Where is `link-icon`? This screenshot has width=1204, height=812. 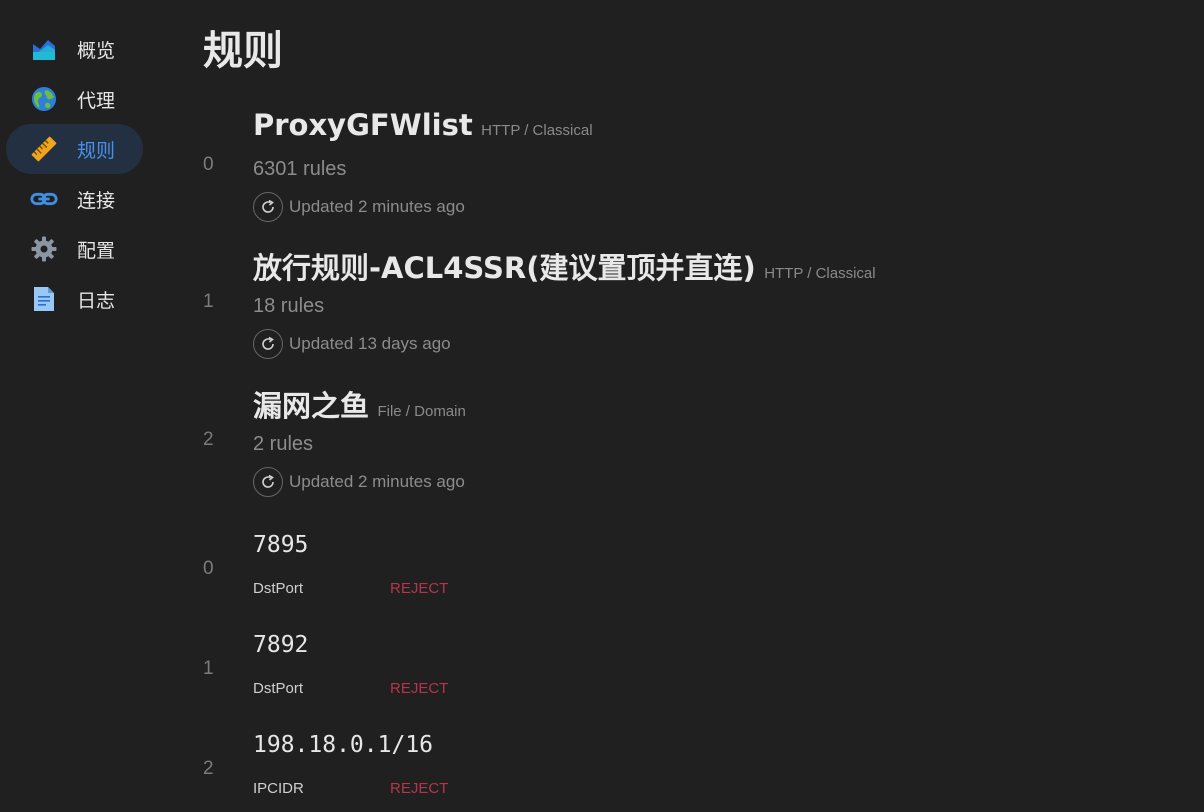
link-icon is located at coordinates (44, 199).